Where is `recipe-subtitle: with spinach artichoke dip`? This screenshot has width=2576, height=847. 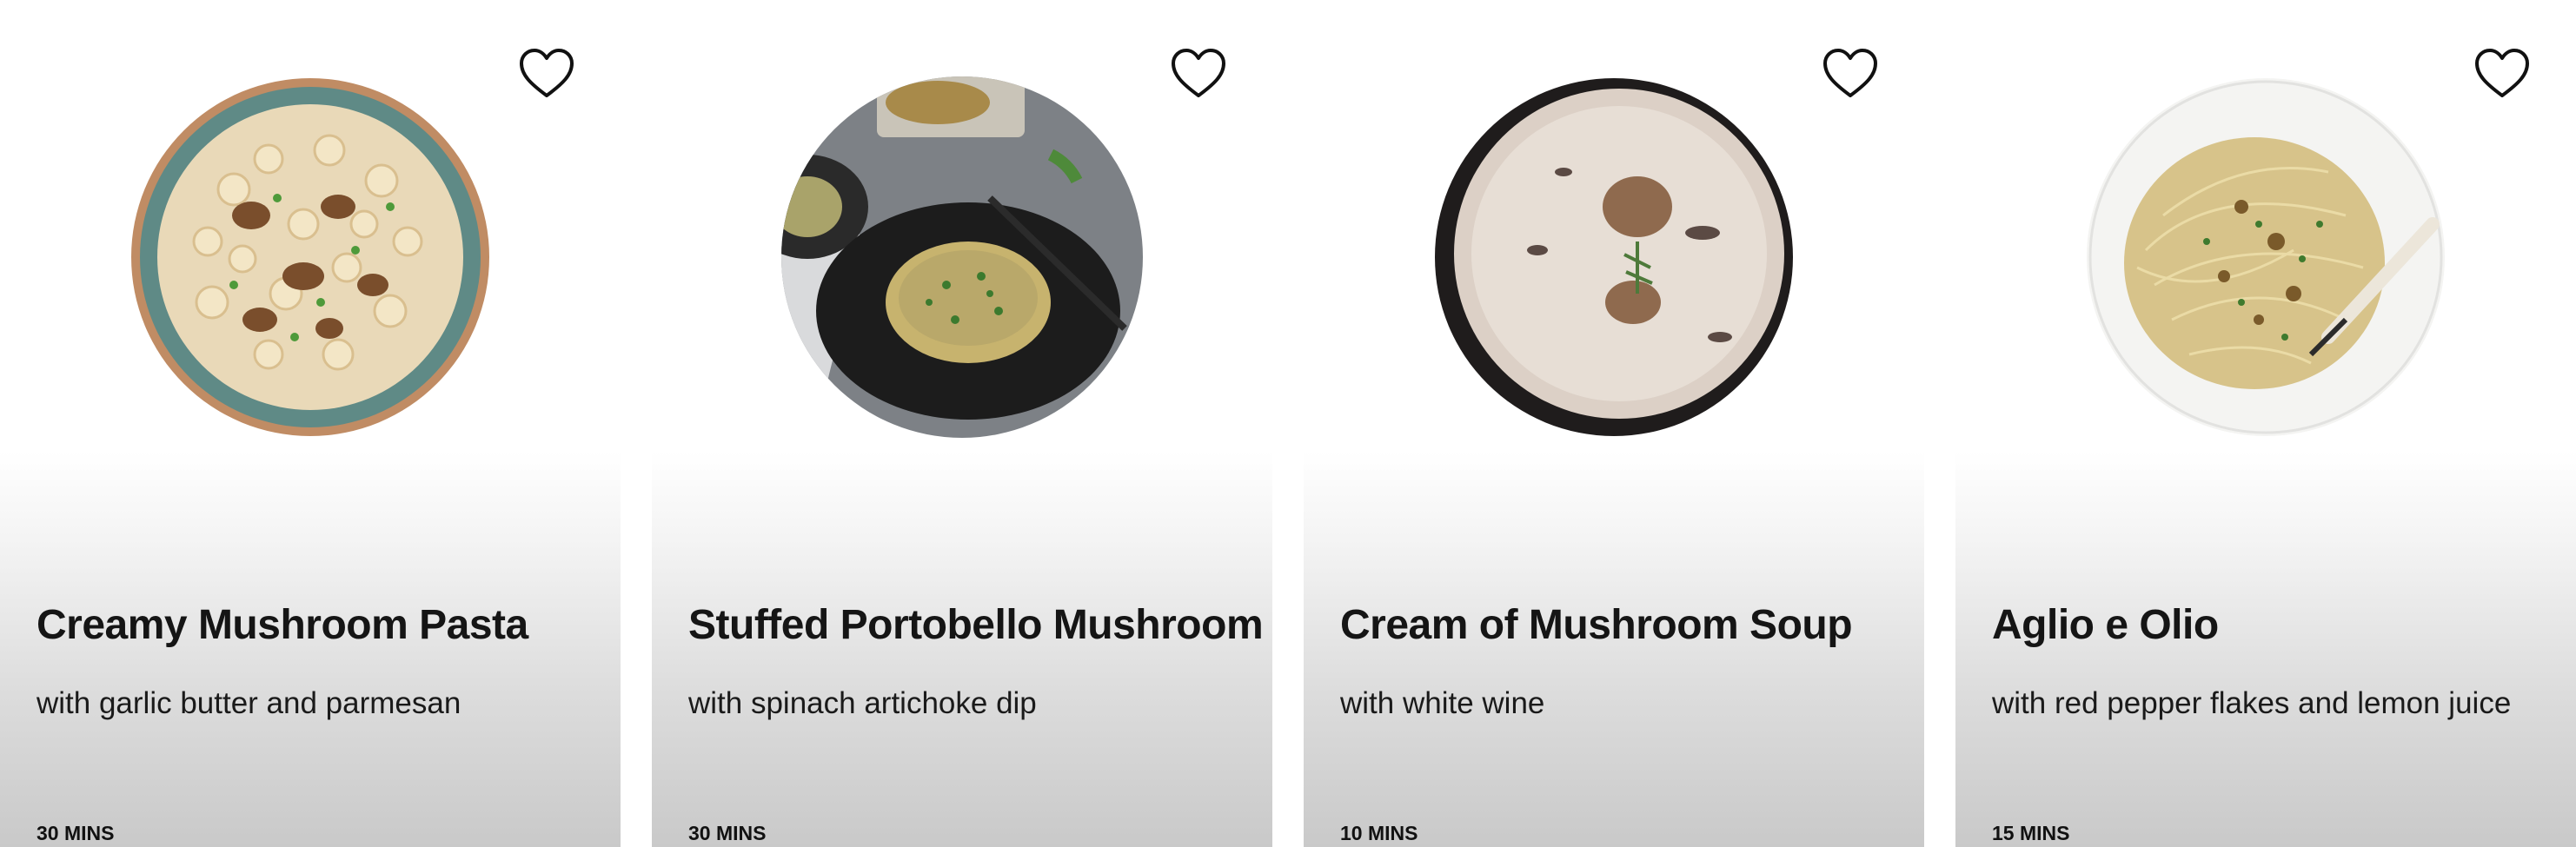 recipe-subtitle: with spinach artichoke dip is located at coordinates (862, 703).